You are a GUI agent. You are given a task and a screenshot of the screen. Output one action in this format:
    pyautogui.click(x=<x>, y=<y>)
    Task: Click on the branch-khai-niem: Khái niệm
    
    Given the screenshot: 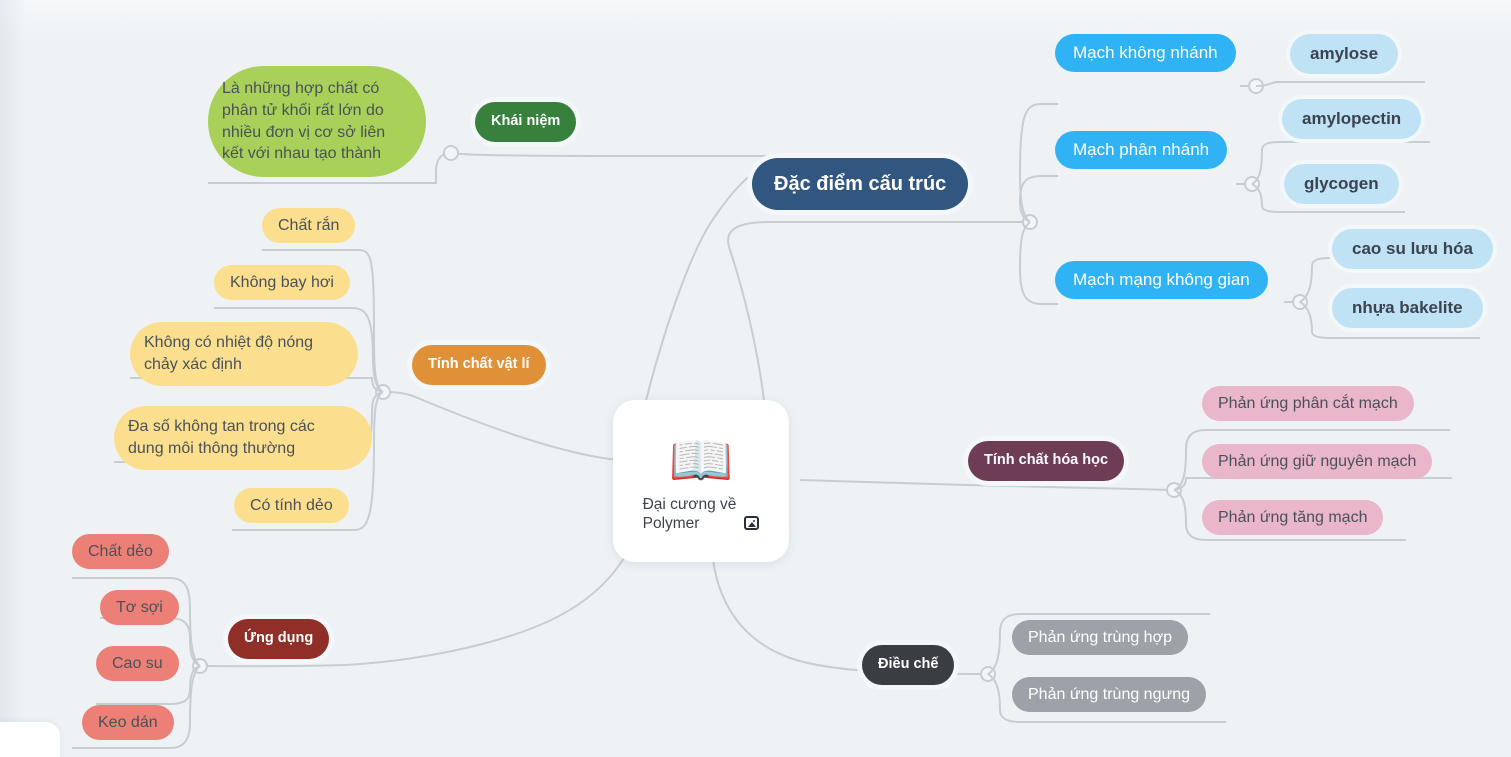 What is the action you would take?
    pyautogui.click(x=526, y=122)
    